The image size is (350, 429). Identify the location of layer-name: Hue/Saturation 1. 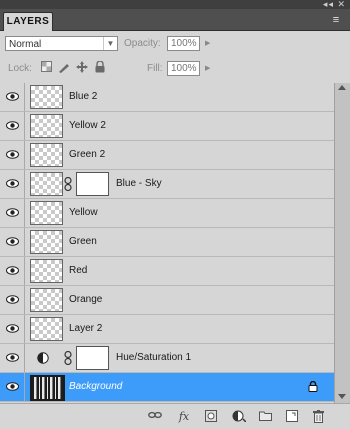
(153, 358).